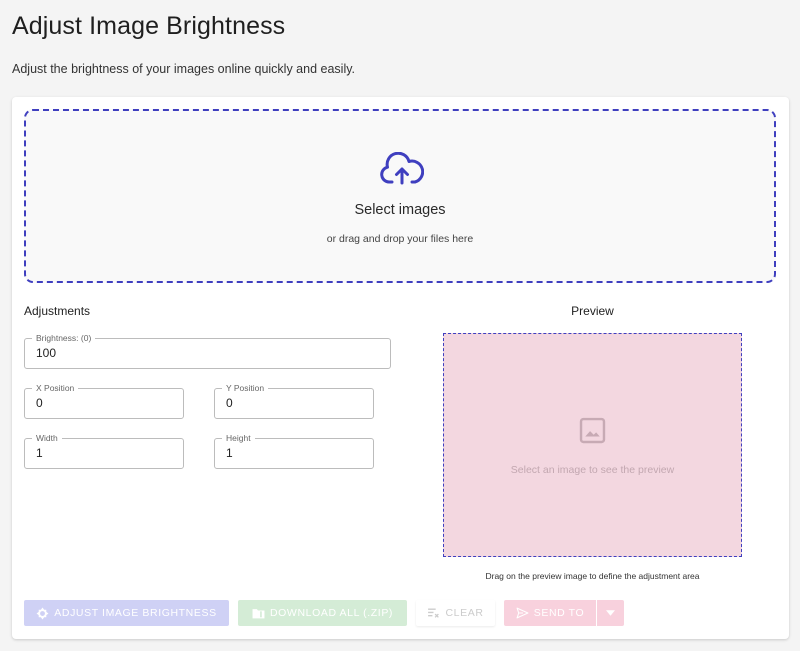 The image size is (800, 651). What do you see at coordinates (592, 470) in the screenshot?
I see `preview-placeholder: Select an image to see the preview` at bounding box center [592, 470].